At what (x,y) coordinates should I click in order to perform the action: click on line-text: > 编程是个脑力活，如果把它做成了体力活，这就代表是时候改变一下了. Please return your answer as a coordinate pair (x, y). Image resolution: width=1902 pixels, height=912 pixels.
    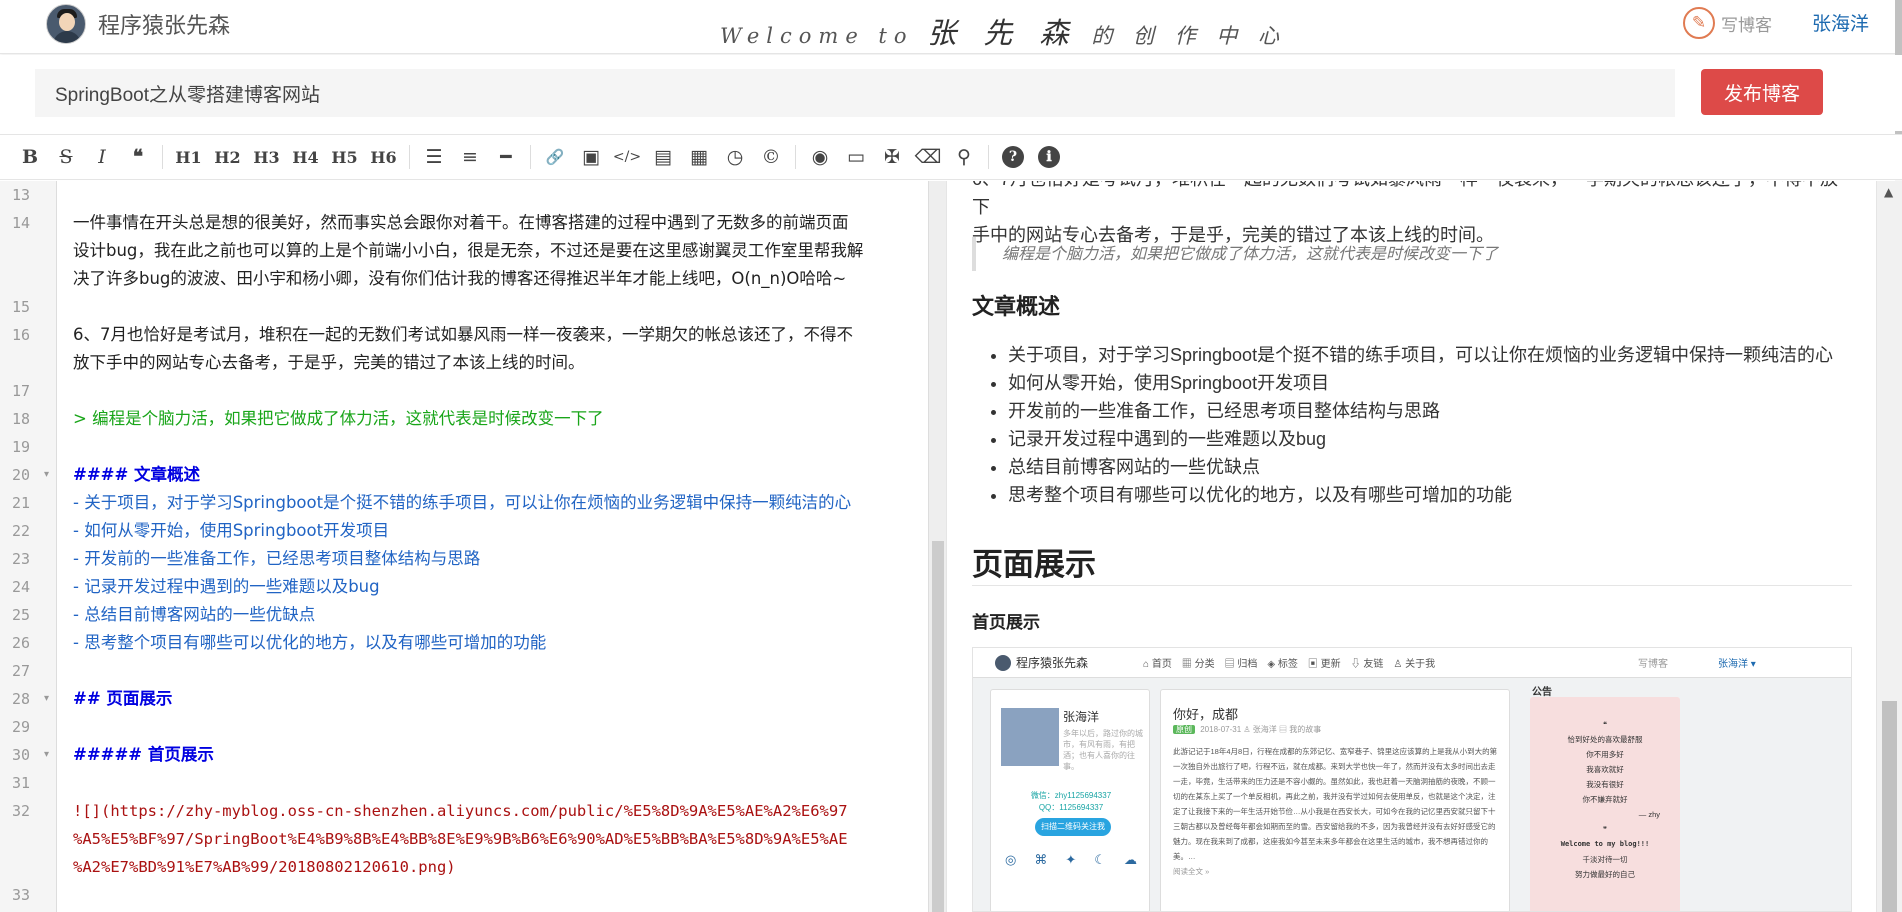
    Looking at the image, I should click on (338, 418).